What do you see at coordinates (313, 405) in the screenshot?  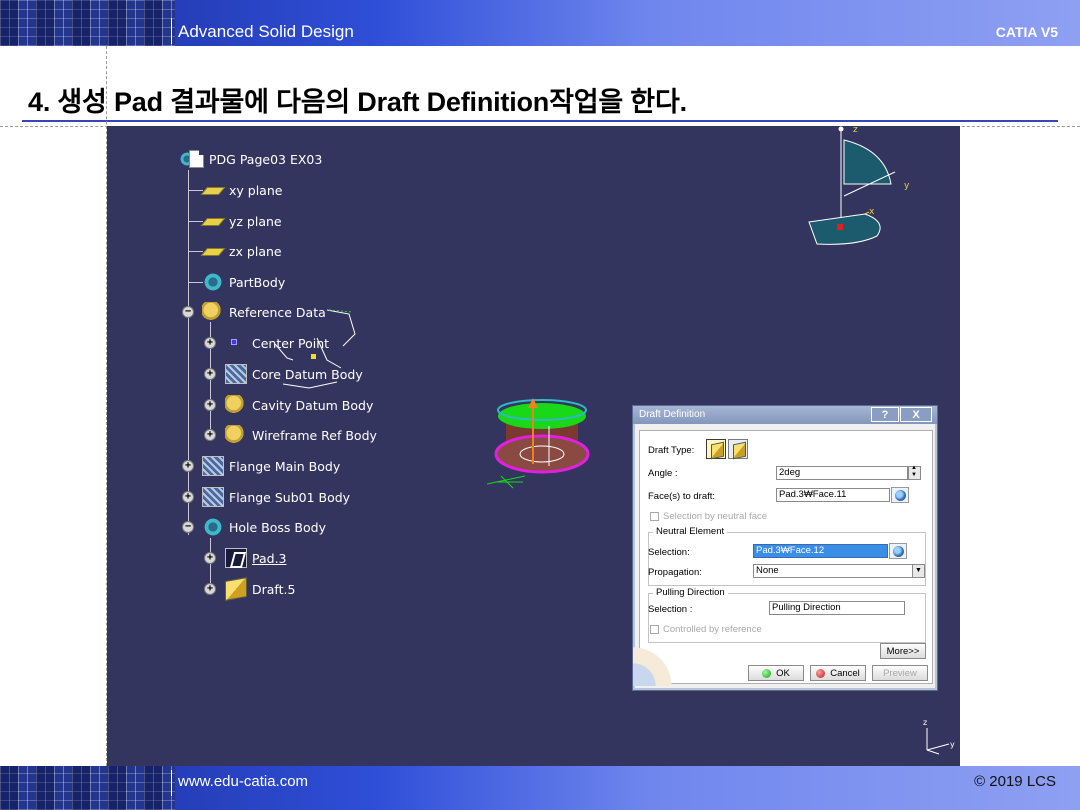 I see `tree-item-label: Cavity Datum Body` at bounding box center [313, 405].